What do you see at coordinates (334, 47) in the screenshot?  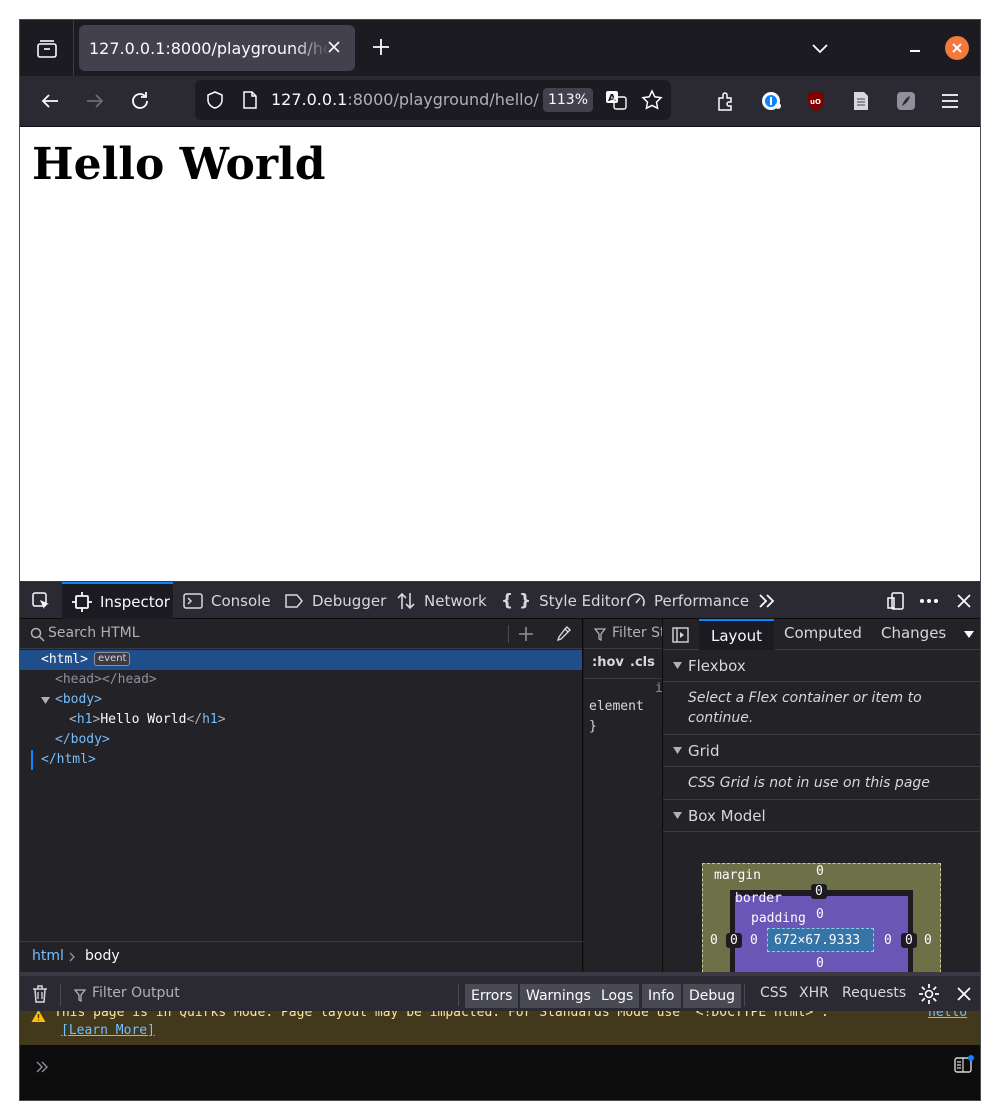 I see `close-tab-icon` at bounding box center [334, 47].